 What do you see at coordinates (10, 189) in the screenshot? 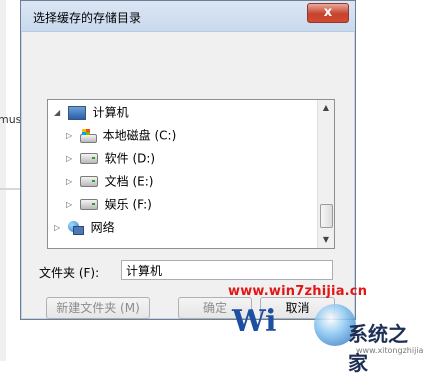
I see `background-divider` at bounding box center [10, 189].